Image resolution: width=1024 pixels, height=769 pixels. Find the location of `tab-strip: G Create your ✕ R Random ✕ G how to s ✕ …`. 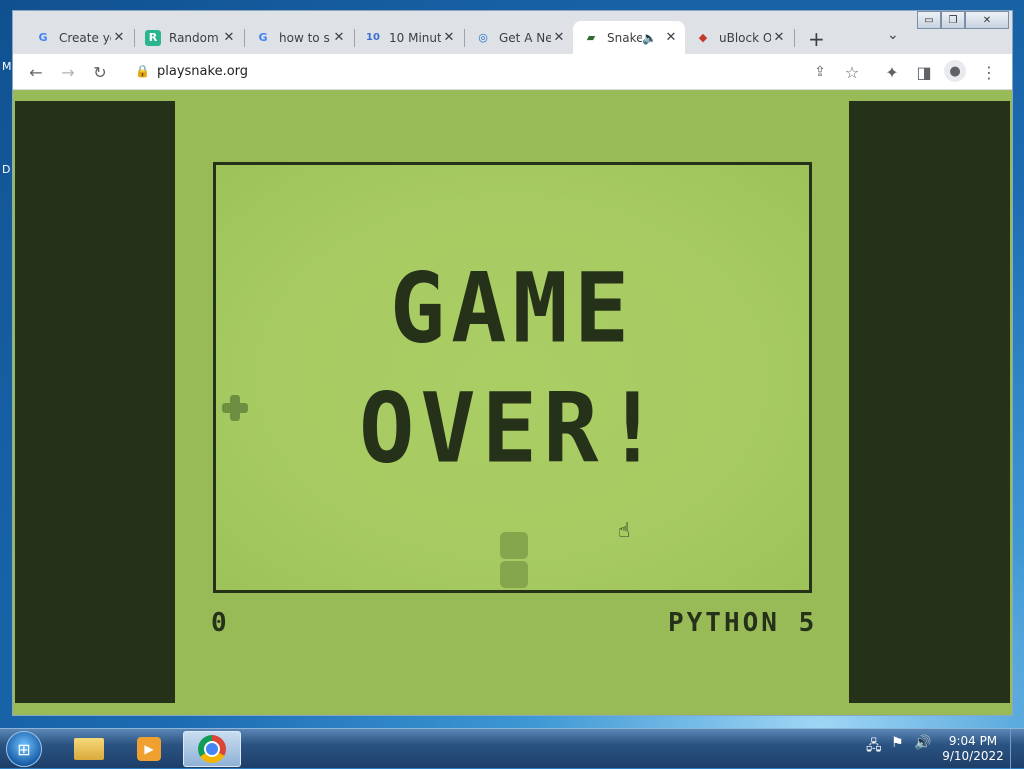

tab-strip: G Create your ✕ R Random ✕ G how to s ✕ … is located at coordinates (512, 32).